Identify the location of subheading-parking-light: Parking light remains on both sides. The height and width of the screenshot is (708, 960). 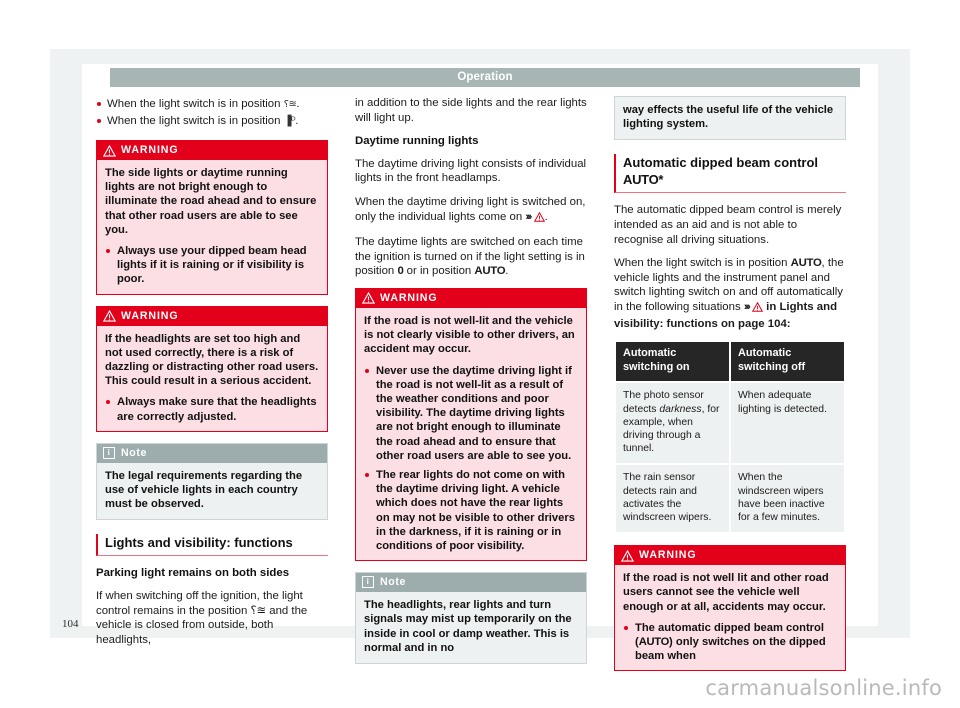
(193, 573).